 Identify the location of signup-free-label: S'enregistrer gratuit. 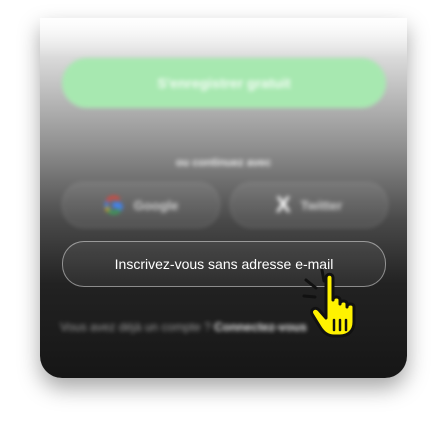
(224, 83).